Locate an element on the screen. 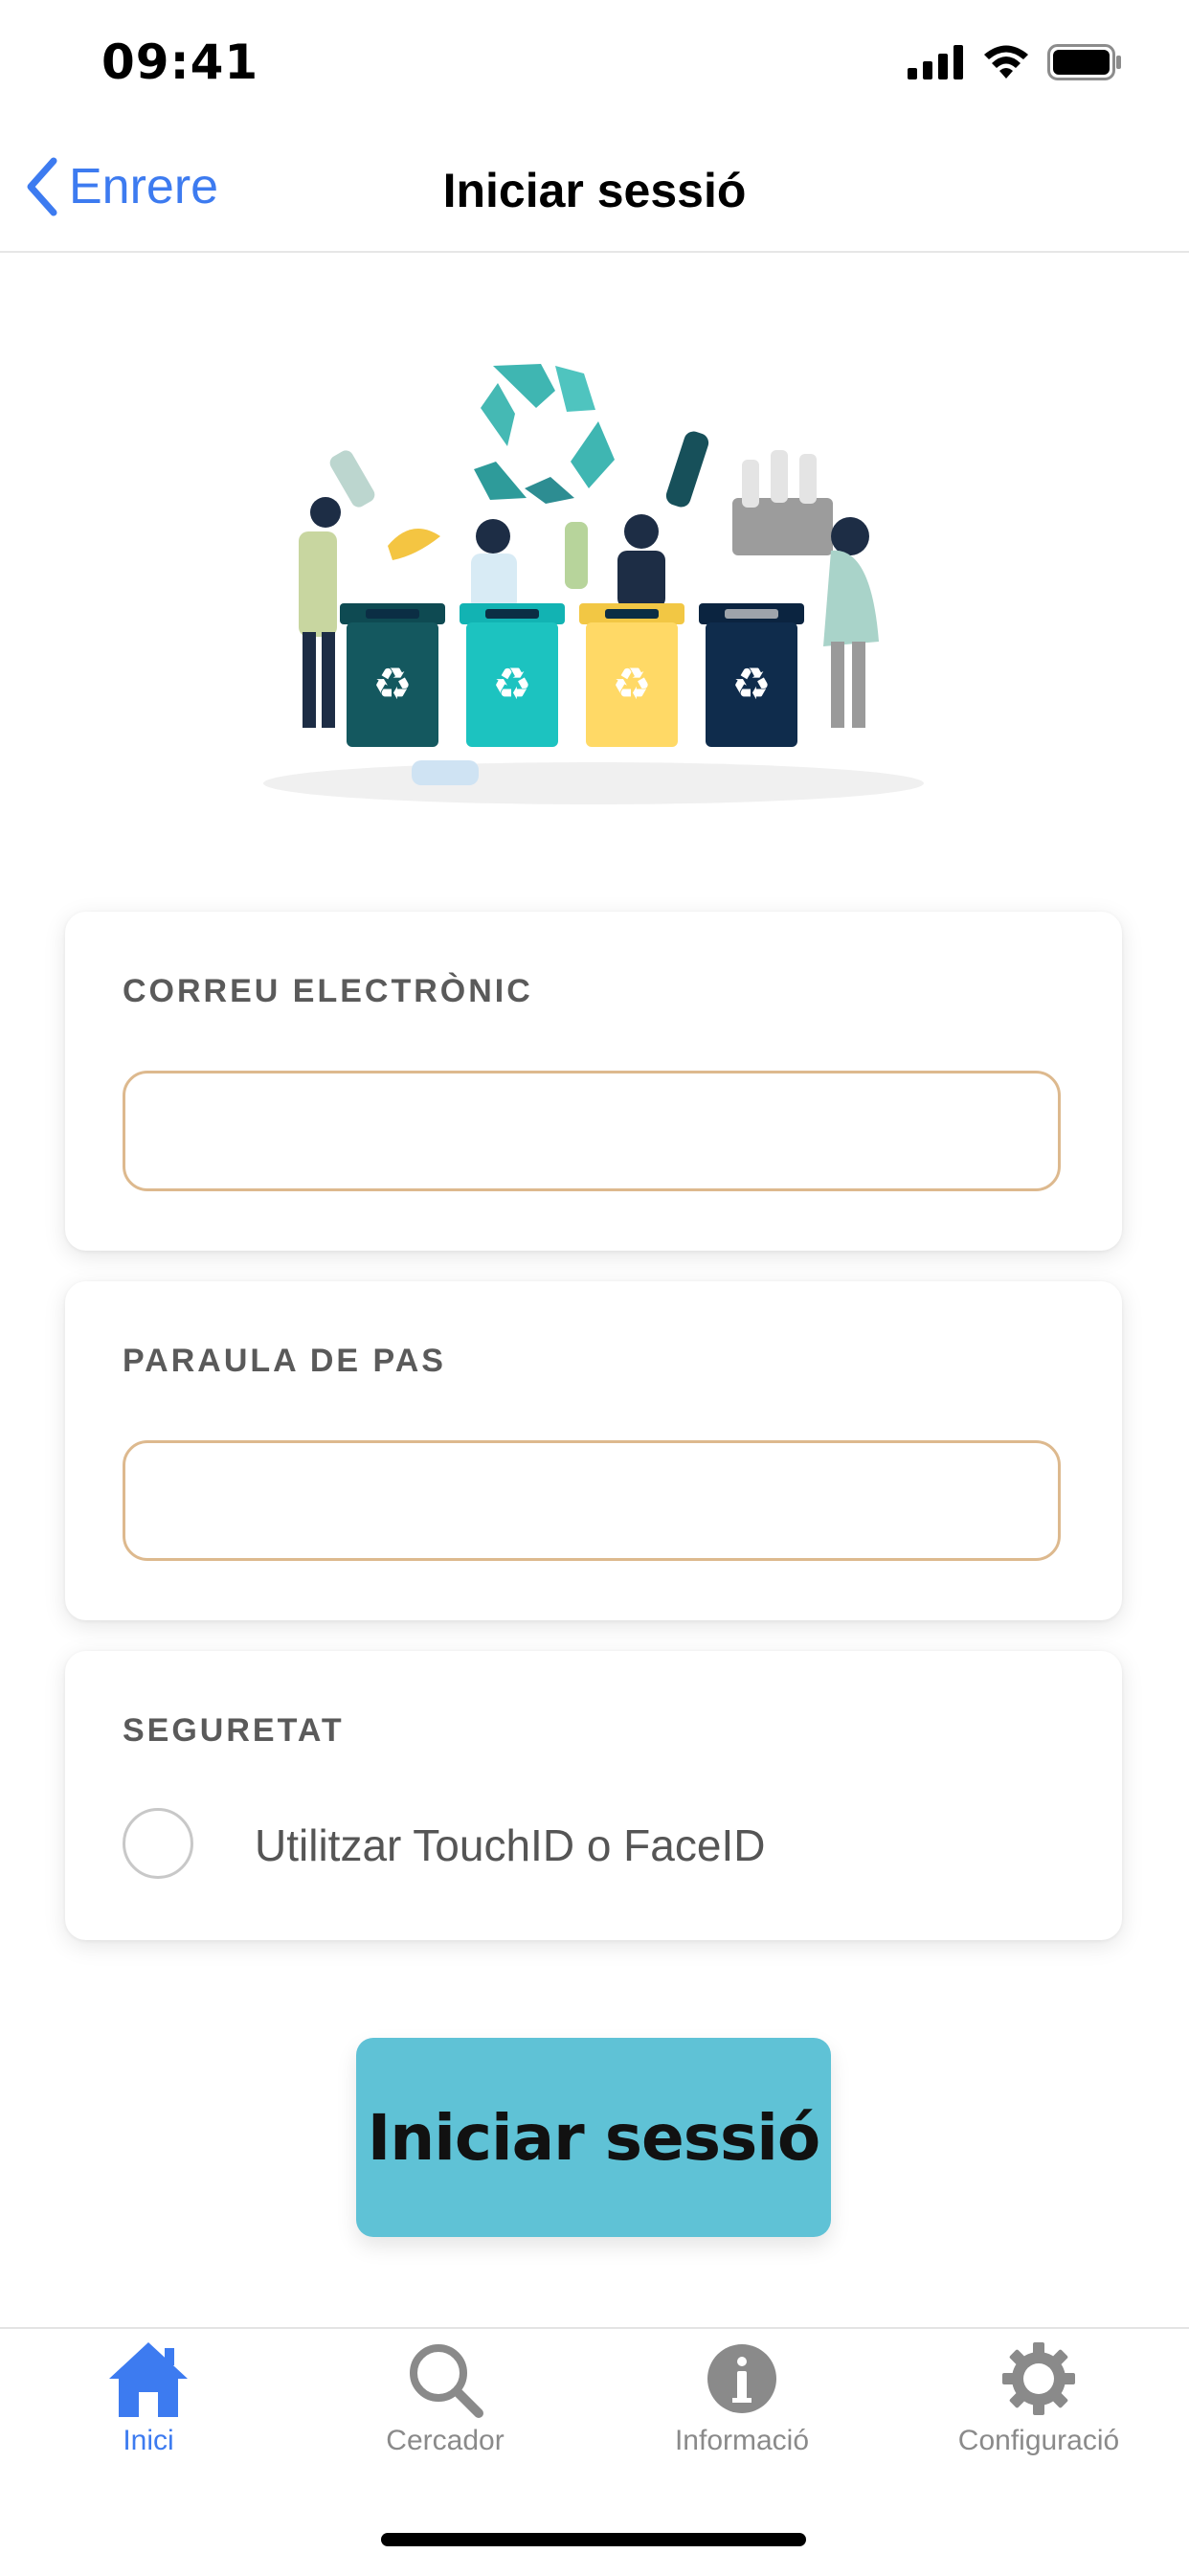 Image resolution: width=1189 pixels, height=2576 pixels. security-label: SEGURETAT is located at coordinates (234, 1730).